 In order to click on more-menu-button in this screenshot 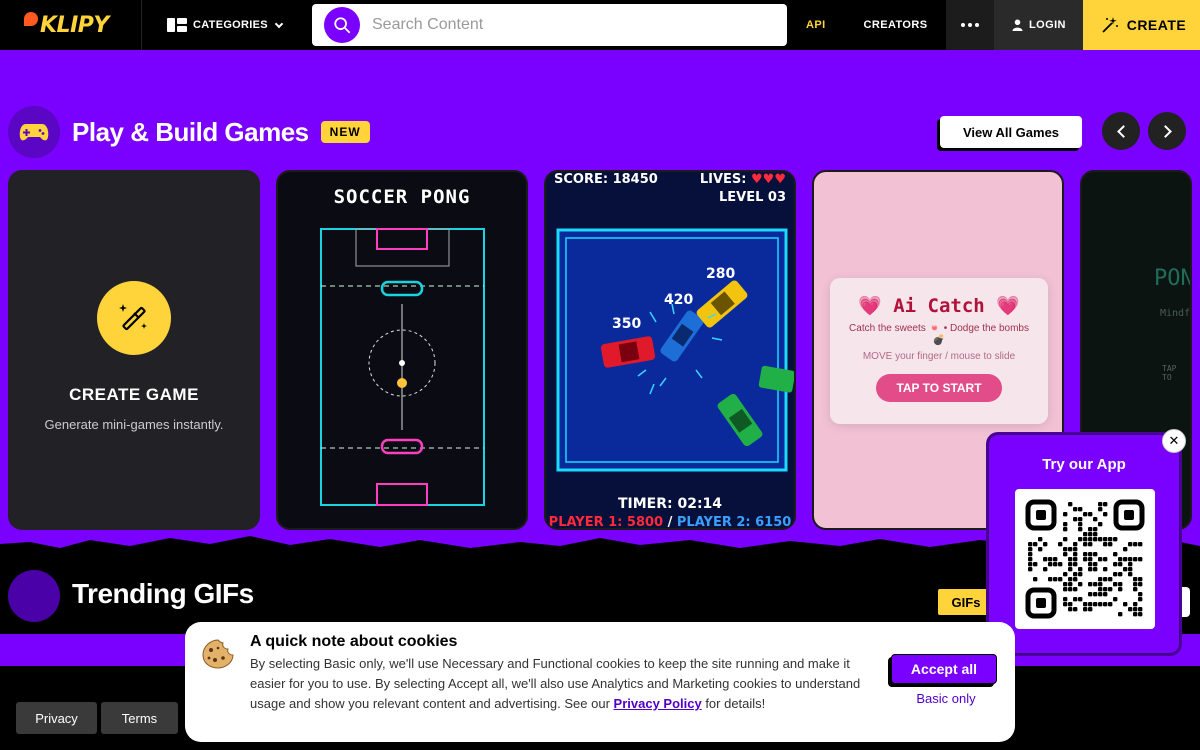, I will do `click(970, 25)`.